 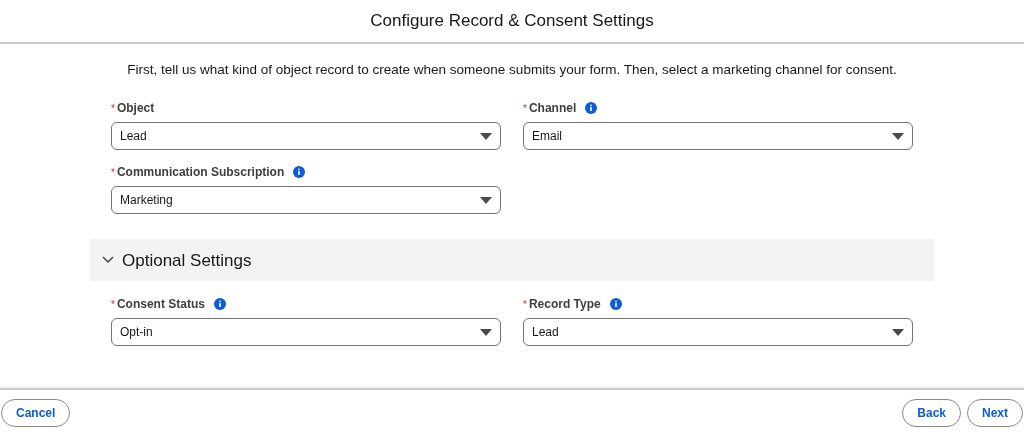 I want to click on field-label: Object, so click(x=135, y=109).